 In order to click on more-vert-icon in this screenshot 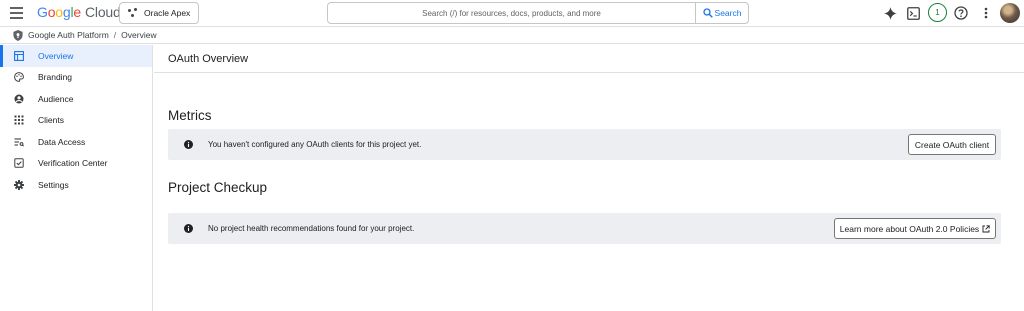, I will do `click(986, 13)`.